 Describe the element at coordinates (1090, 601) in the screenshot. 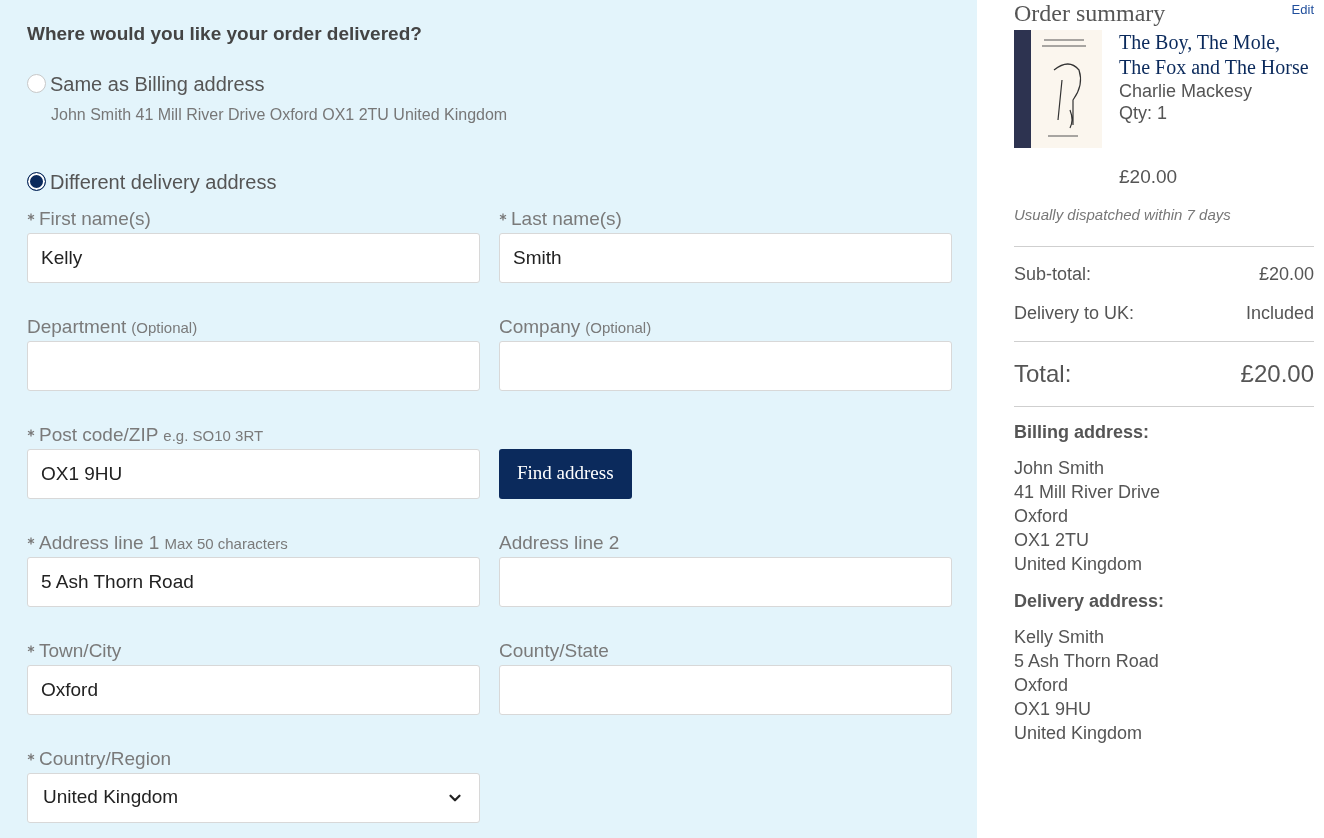

I see `address-heading: Delivery address:` at that location.